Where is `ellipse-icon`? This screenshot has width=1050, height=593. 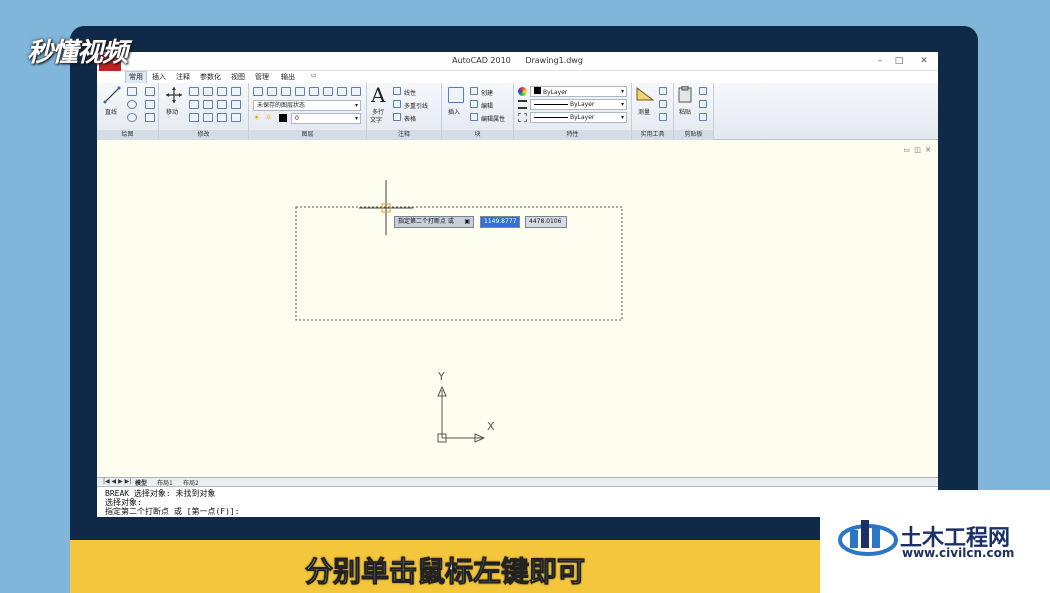 ellipse-icon is located at coordinates (132, 117).